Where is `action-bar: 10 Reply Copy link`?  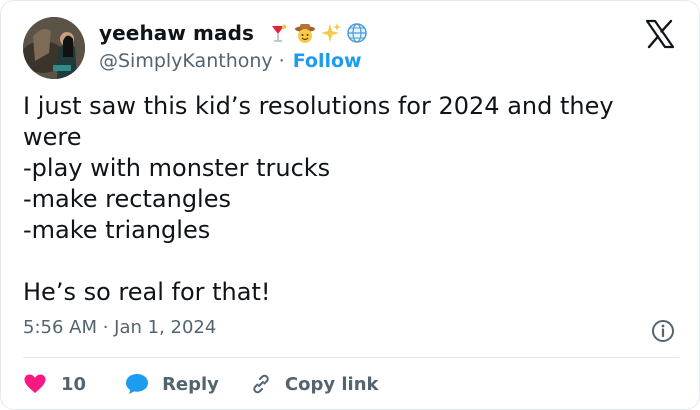
action-bar: 10 Reply Copy link is located at coordinates (201, 384).